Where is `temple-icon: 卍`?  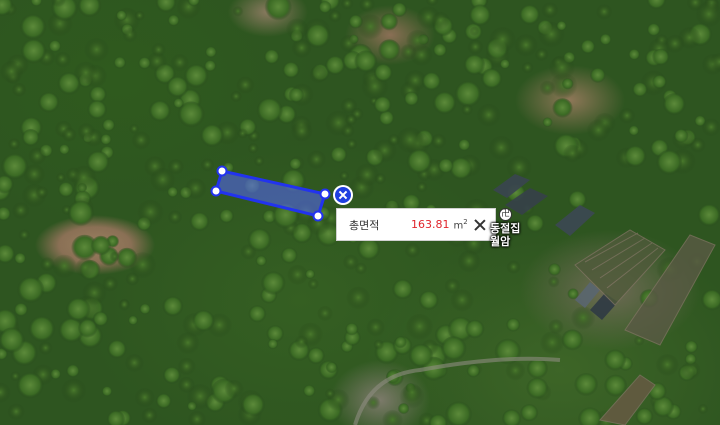 temple-icon: 卍 is located at coordinates (505, 214).